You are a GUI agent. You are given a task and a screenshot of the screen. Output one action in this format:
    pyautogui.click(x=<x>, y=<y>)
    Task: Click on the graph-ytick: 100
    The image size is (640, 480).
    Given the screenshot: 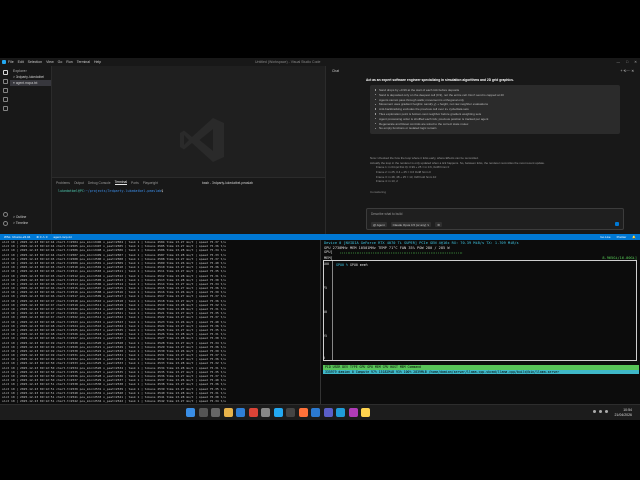 What is the action you would take?
    pyautogui.click(x=326, y=264)
    